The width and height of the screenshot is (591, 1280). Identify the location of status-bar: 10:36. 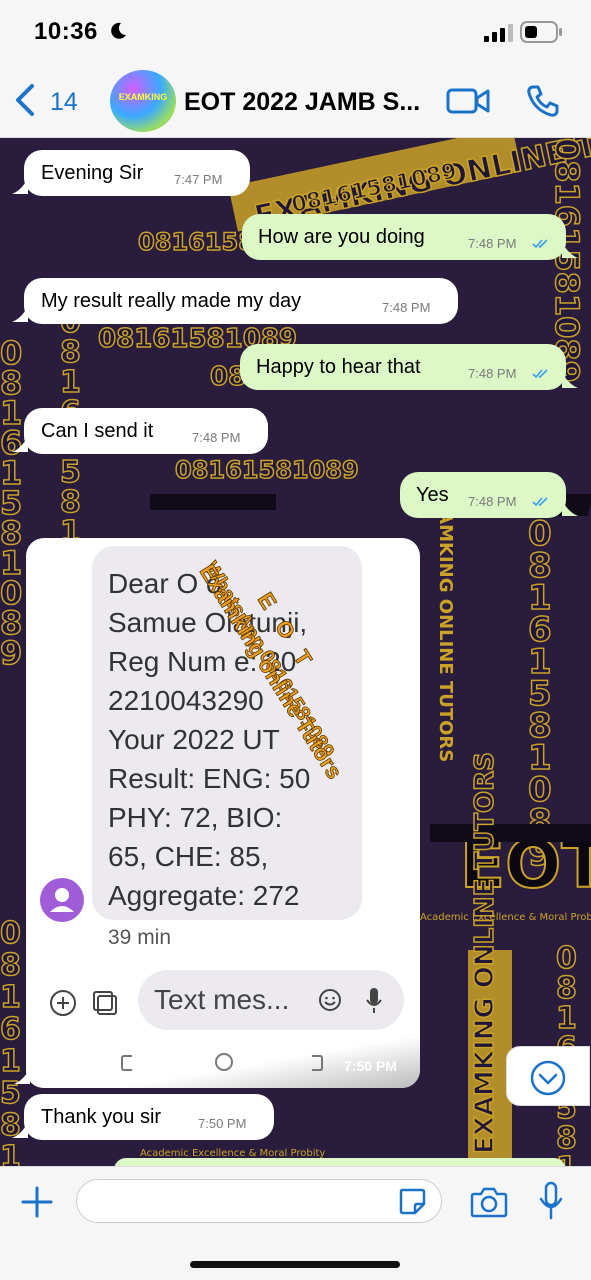
(295, 30).